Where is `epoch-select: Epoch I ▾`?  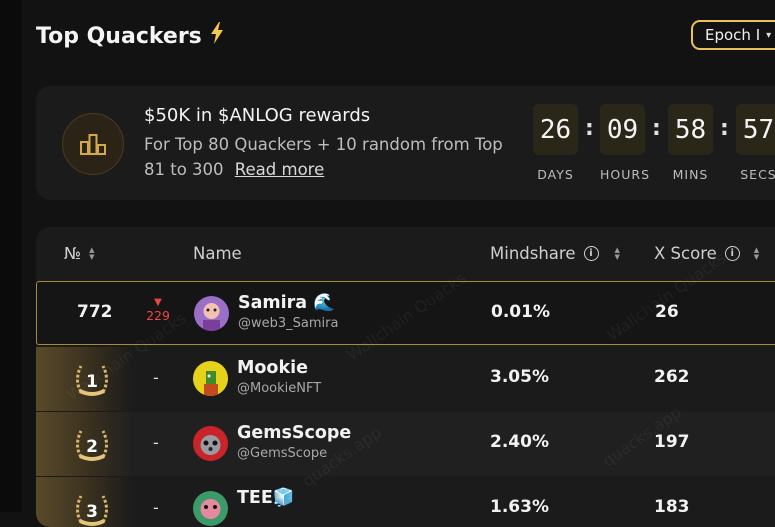
epoch-select: Epoch I ▾ is located at coordinates (733, 35).